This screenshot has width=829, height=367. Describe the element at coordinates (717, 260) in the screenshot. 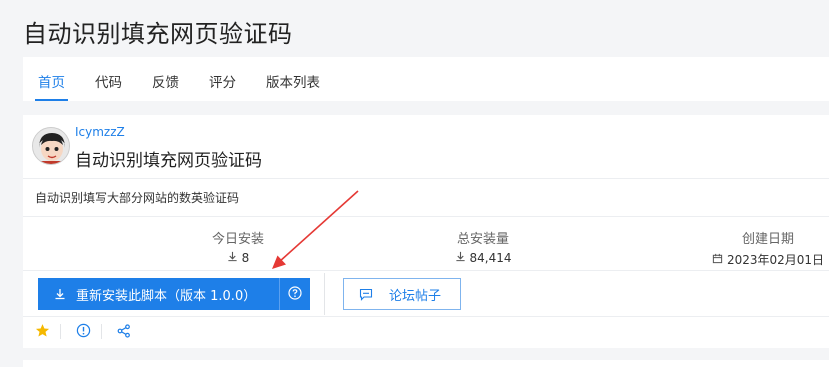

I see `calendar-icon` at that location.